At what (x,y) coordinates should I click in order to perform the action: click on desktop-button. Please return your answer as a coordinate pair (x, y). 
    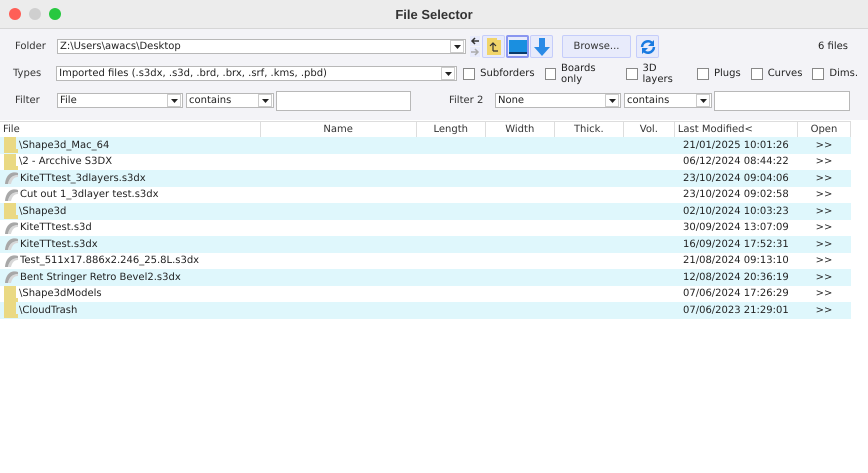
    Looking at the image, I should click on (517, 46).